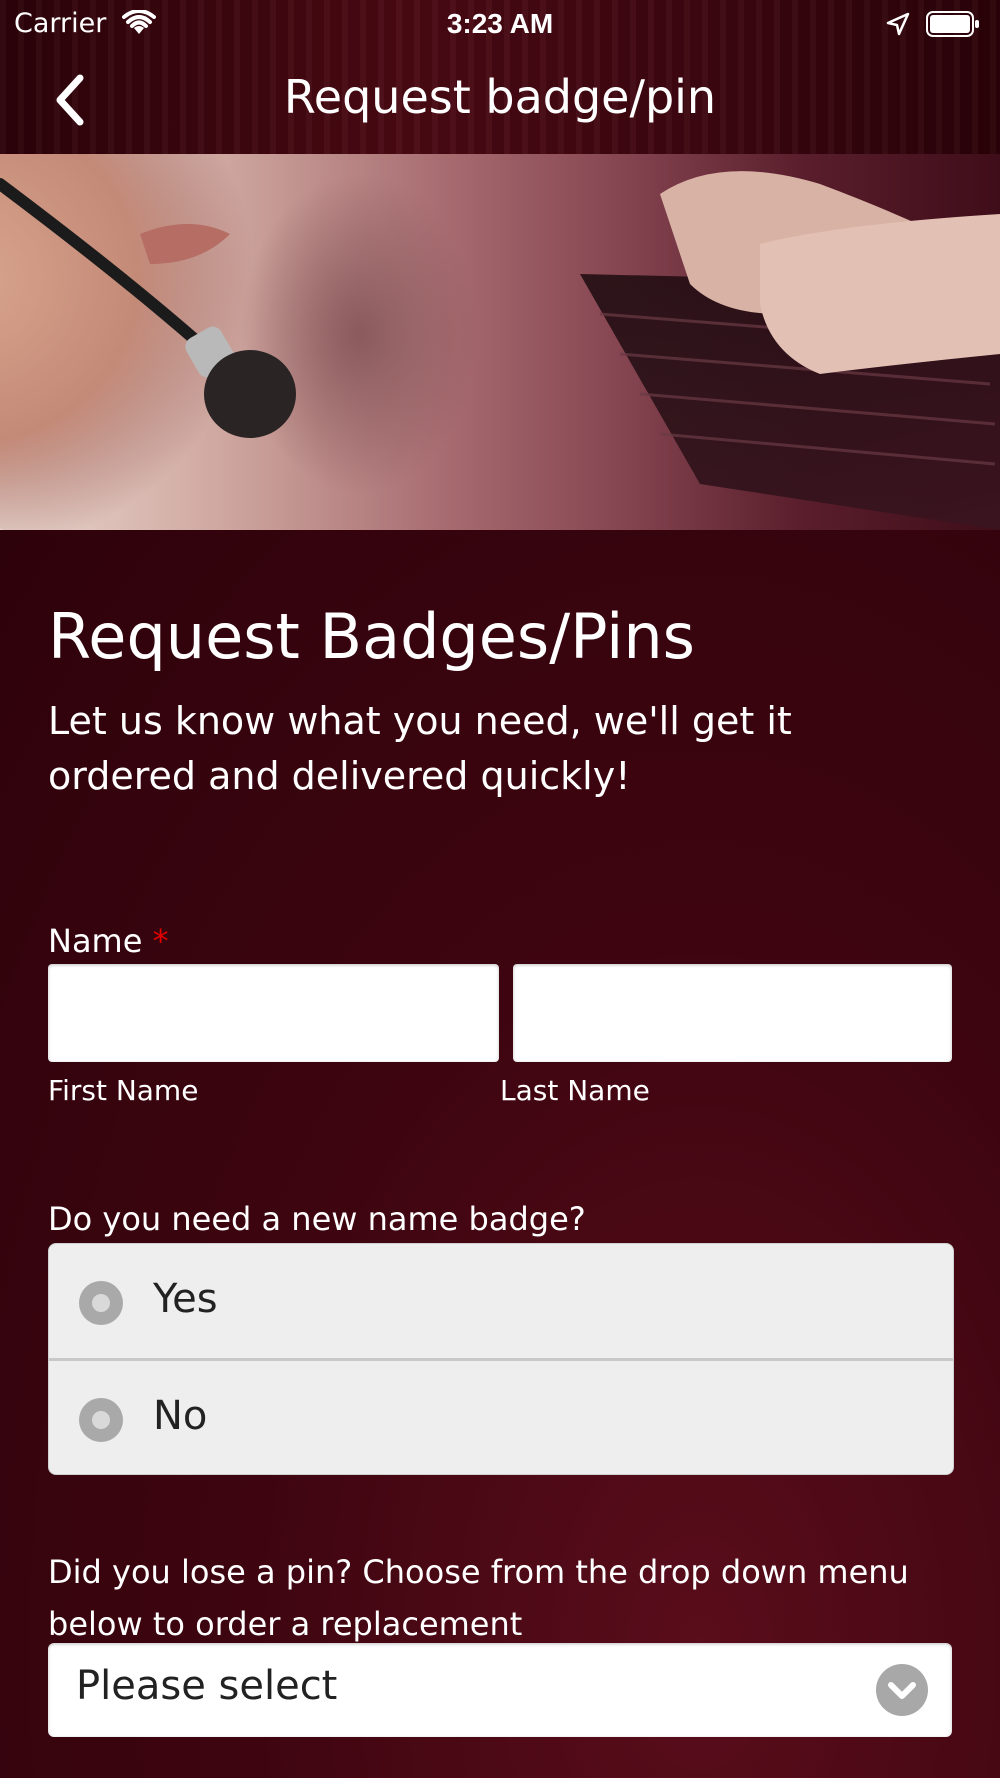 Image resolution: width=1000 pixels, height=1778 pixels. I want to click on name-label-text: Name, so click(95, 941).